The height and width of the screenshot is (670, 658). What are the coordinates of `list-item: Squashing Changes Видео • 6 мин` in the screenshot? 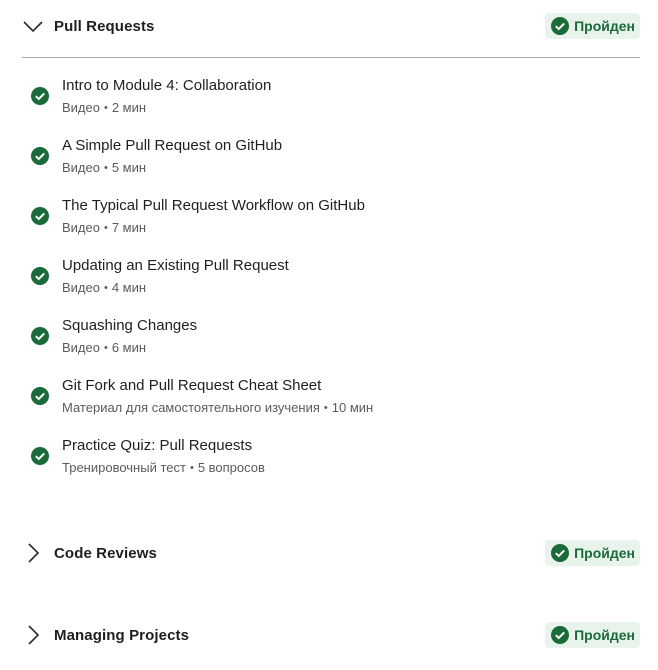 It's located at (331, 342).